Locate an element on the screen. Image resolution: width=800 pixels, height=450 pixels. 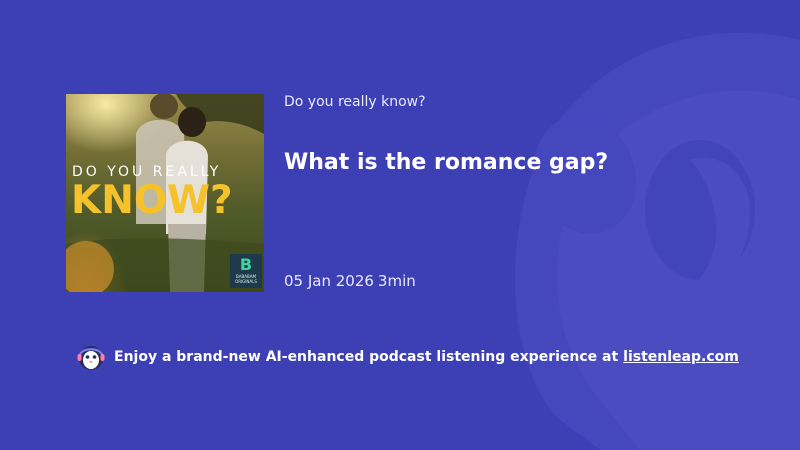
publisher-badge: B BABABAM ORIGINALS is located at coordinates (246, 271).